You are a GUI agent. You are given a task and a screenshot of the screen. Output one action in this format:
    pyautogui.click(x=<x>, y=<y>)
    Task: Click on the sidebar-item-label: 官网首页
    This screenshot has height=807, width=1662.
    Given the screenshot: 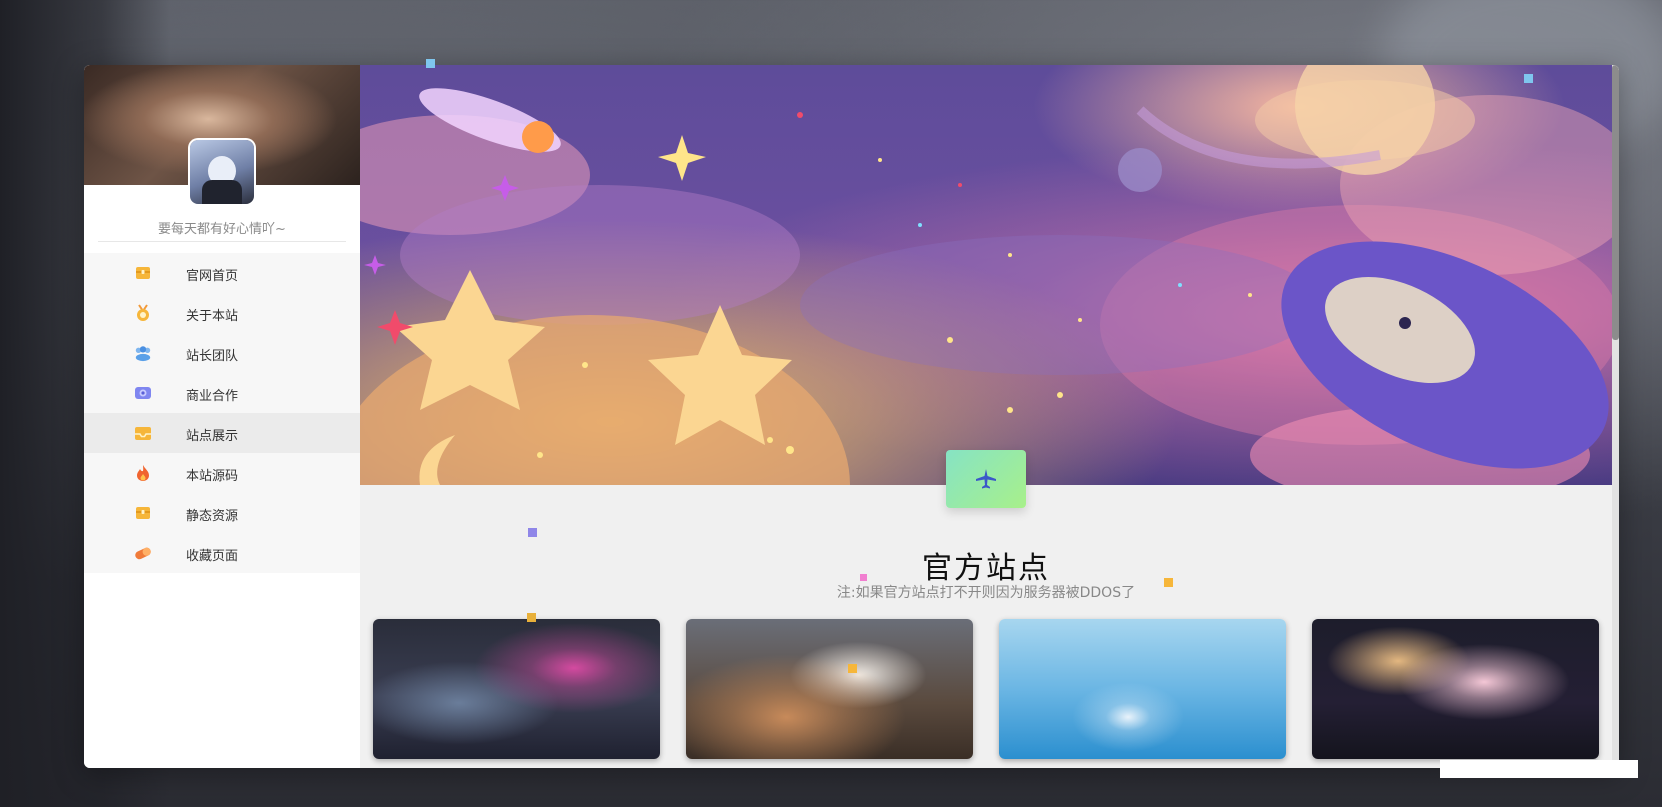 What is the action you would take?
    pyautogui.click(x=212, y=276)
    